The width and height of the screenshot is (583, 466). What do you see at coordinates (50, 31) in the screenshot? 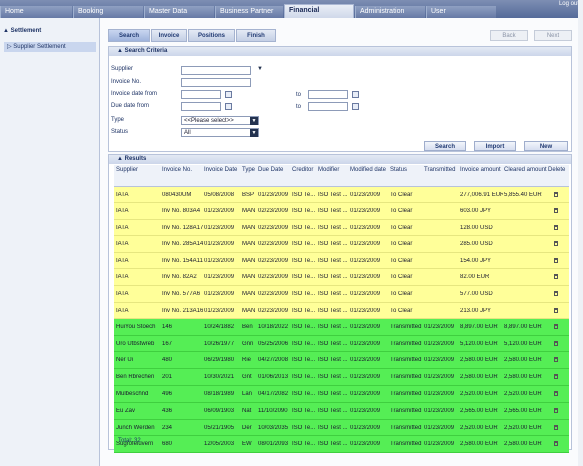
I see `sidebar-header: ▲ Settlement` at bounding box center [50, 31].